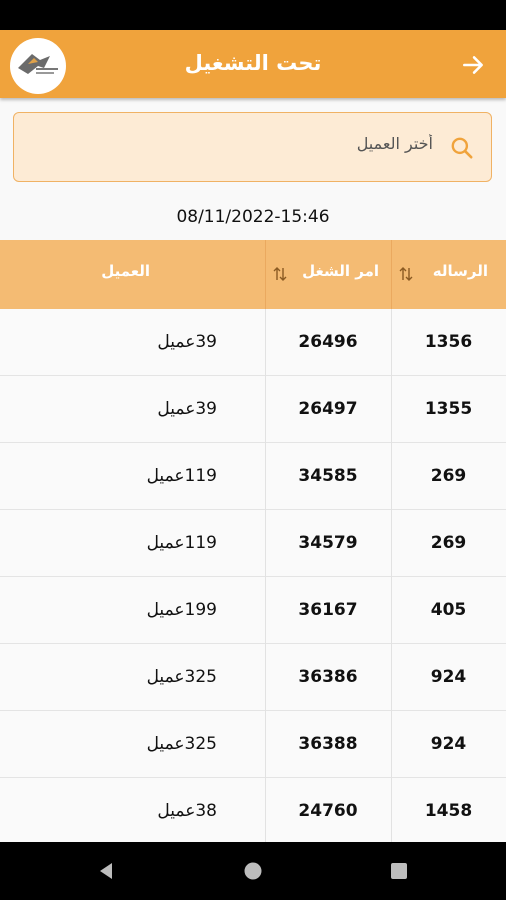 This screenshot has height=900, width=506. I want to click on cell-message: 1356, so click(448, 342).